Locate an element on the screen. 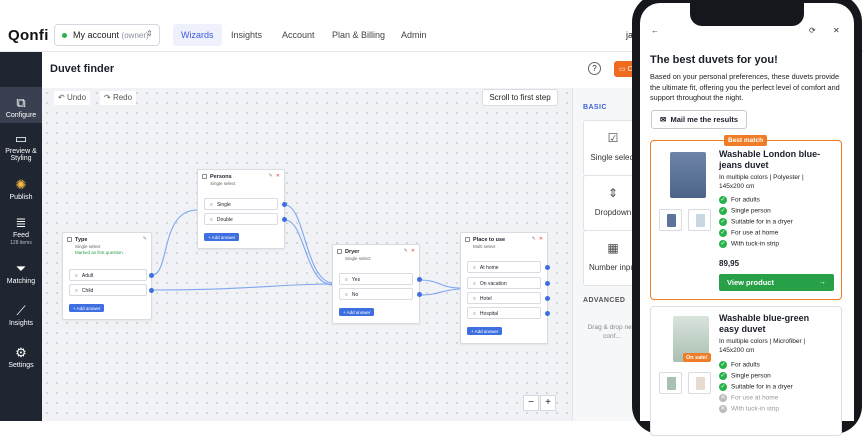  node-title: Dryer is located at coordinates (352, 252).